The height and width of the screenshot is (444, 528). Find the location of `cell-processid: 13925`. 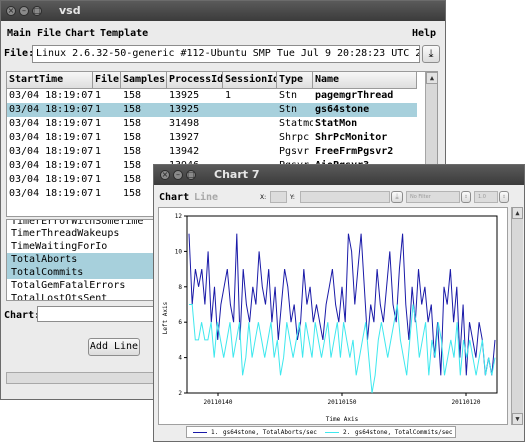

cell-processid: 13925 is located at coordinates (184, 109).